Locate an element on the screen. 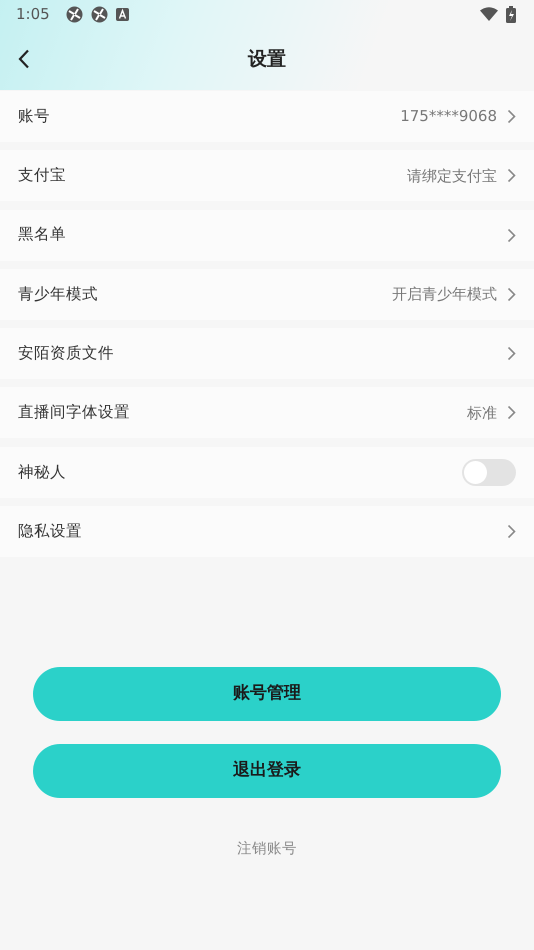  toggle-switch is located at coordinates (489, 472).